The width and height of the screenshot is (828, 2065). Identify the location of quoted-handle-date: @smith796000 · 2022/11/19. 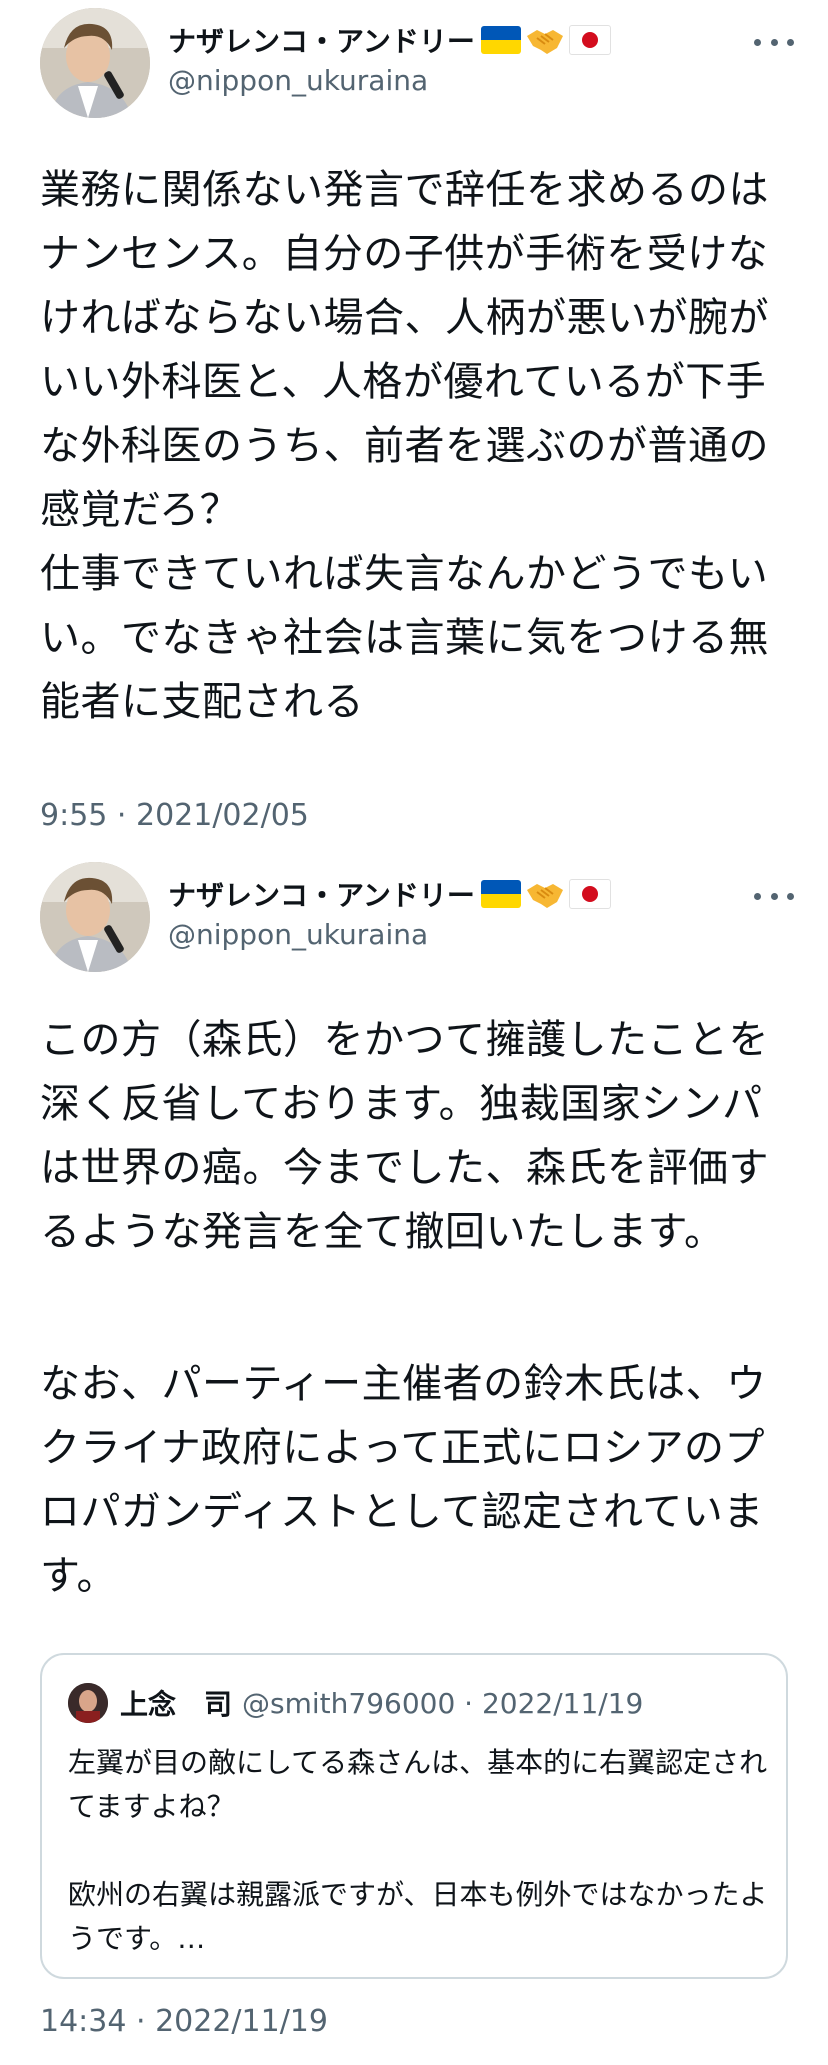
(443, 1703).